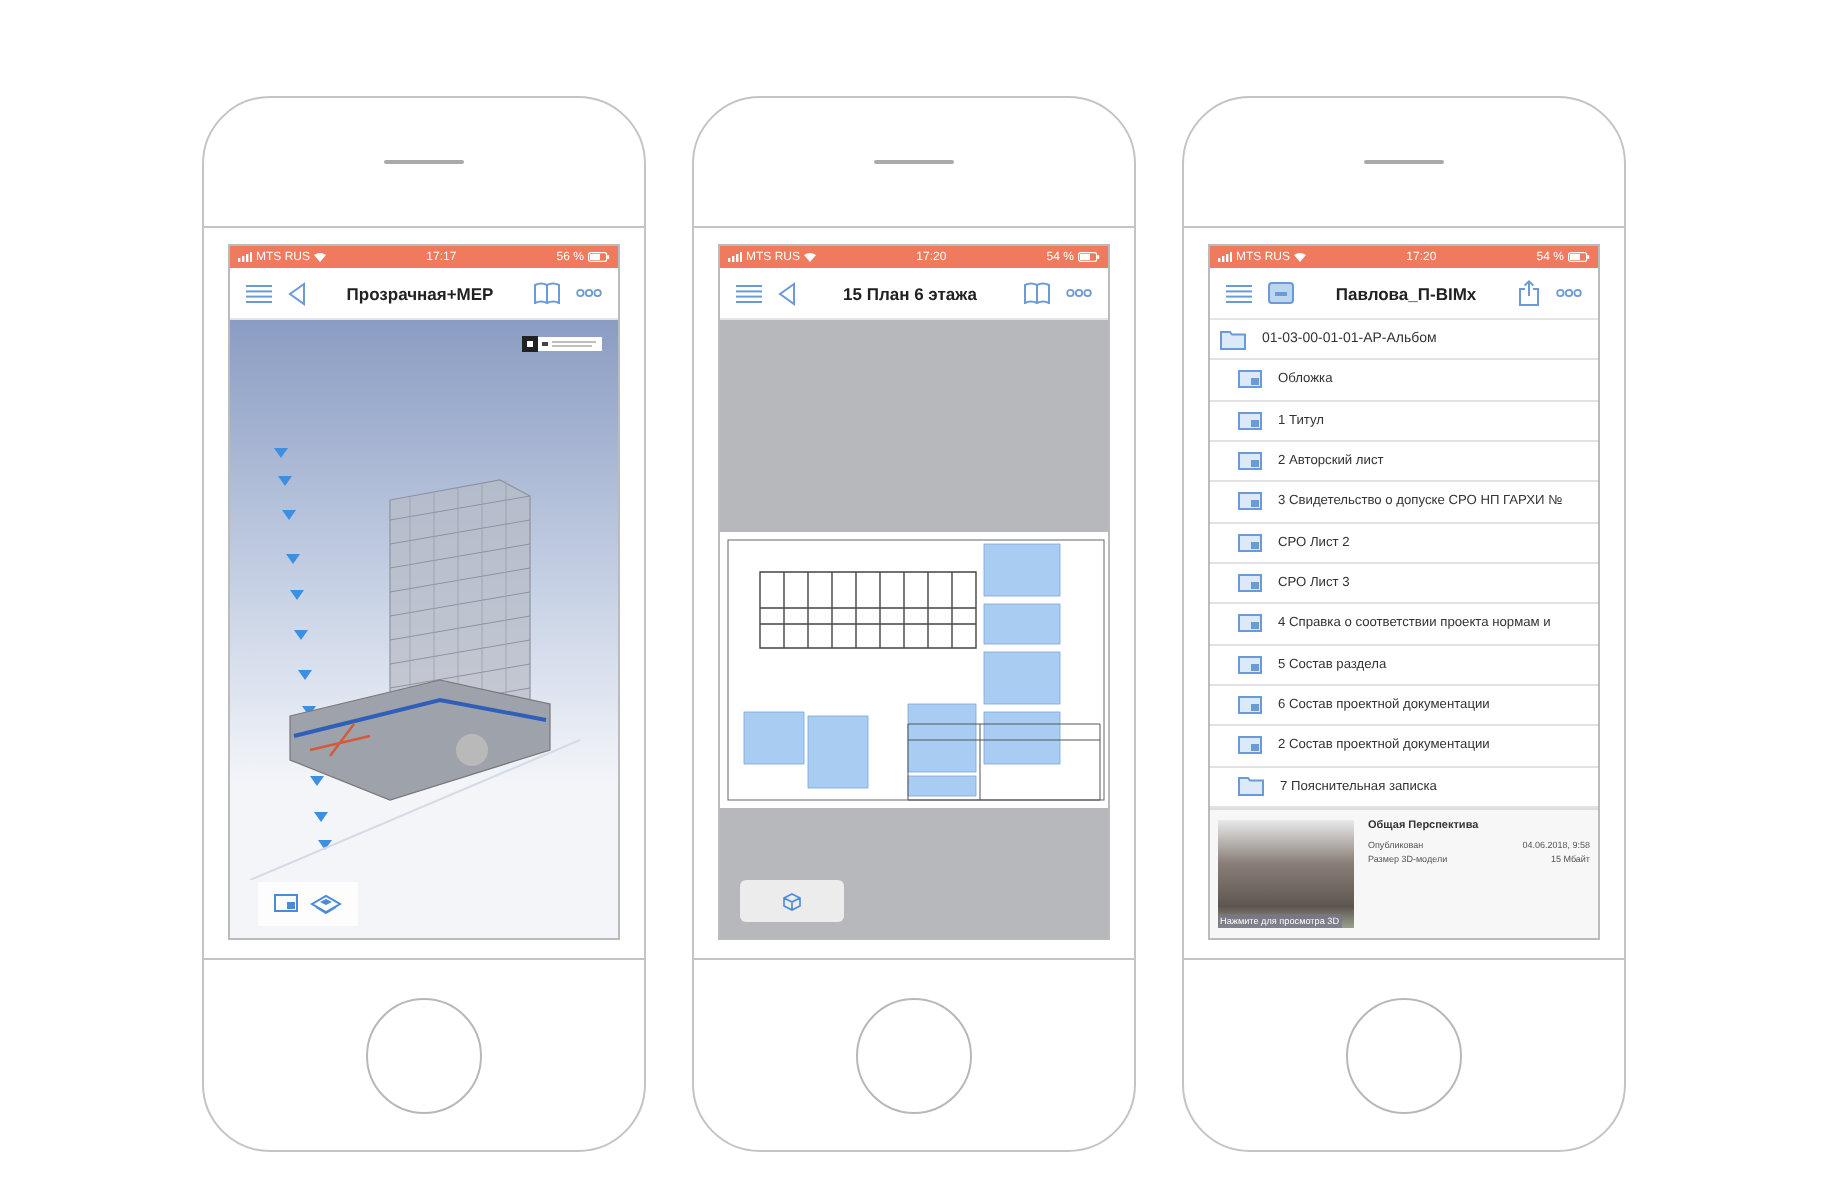 The width and height of the screenshot is (1828, 1194). I want to click on screen-title: 15 План 6 этажа, so click(910, 293).